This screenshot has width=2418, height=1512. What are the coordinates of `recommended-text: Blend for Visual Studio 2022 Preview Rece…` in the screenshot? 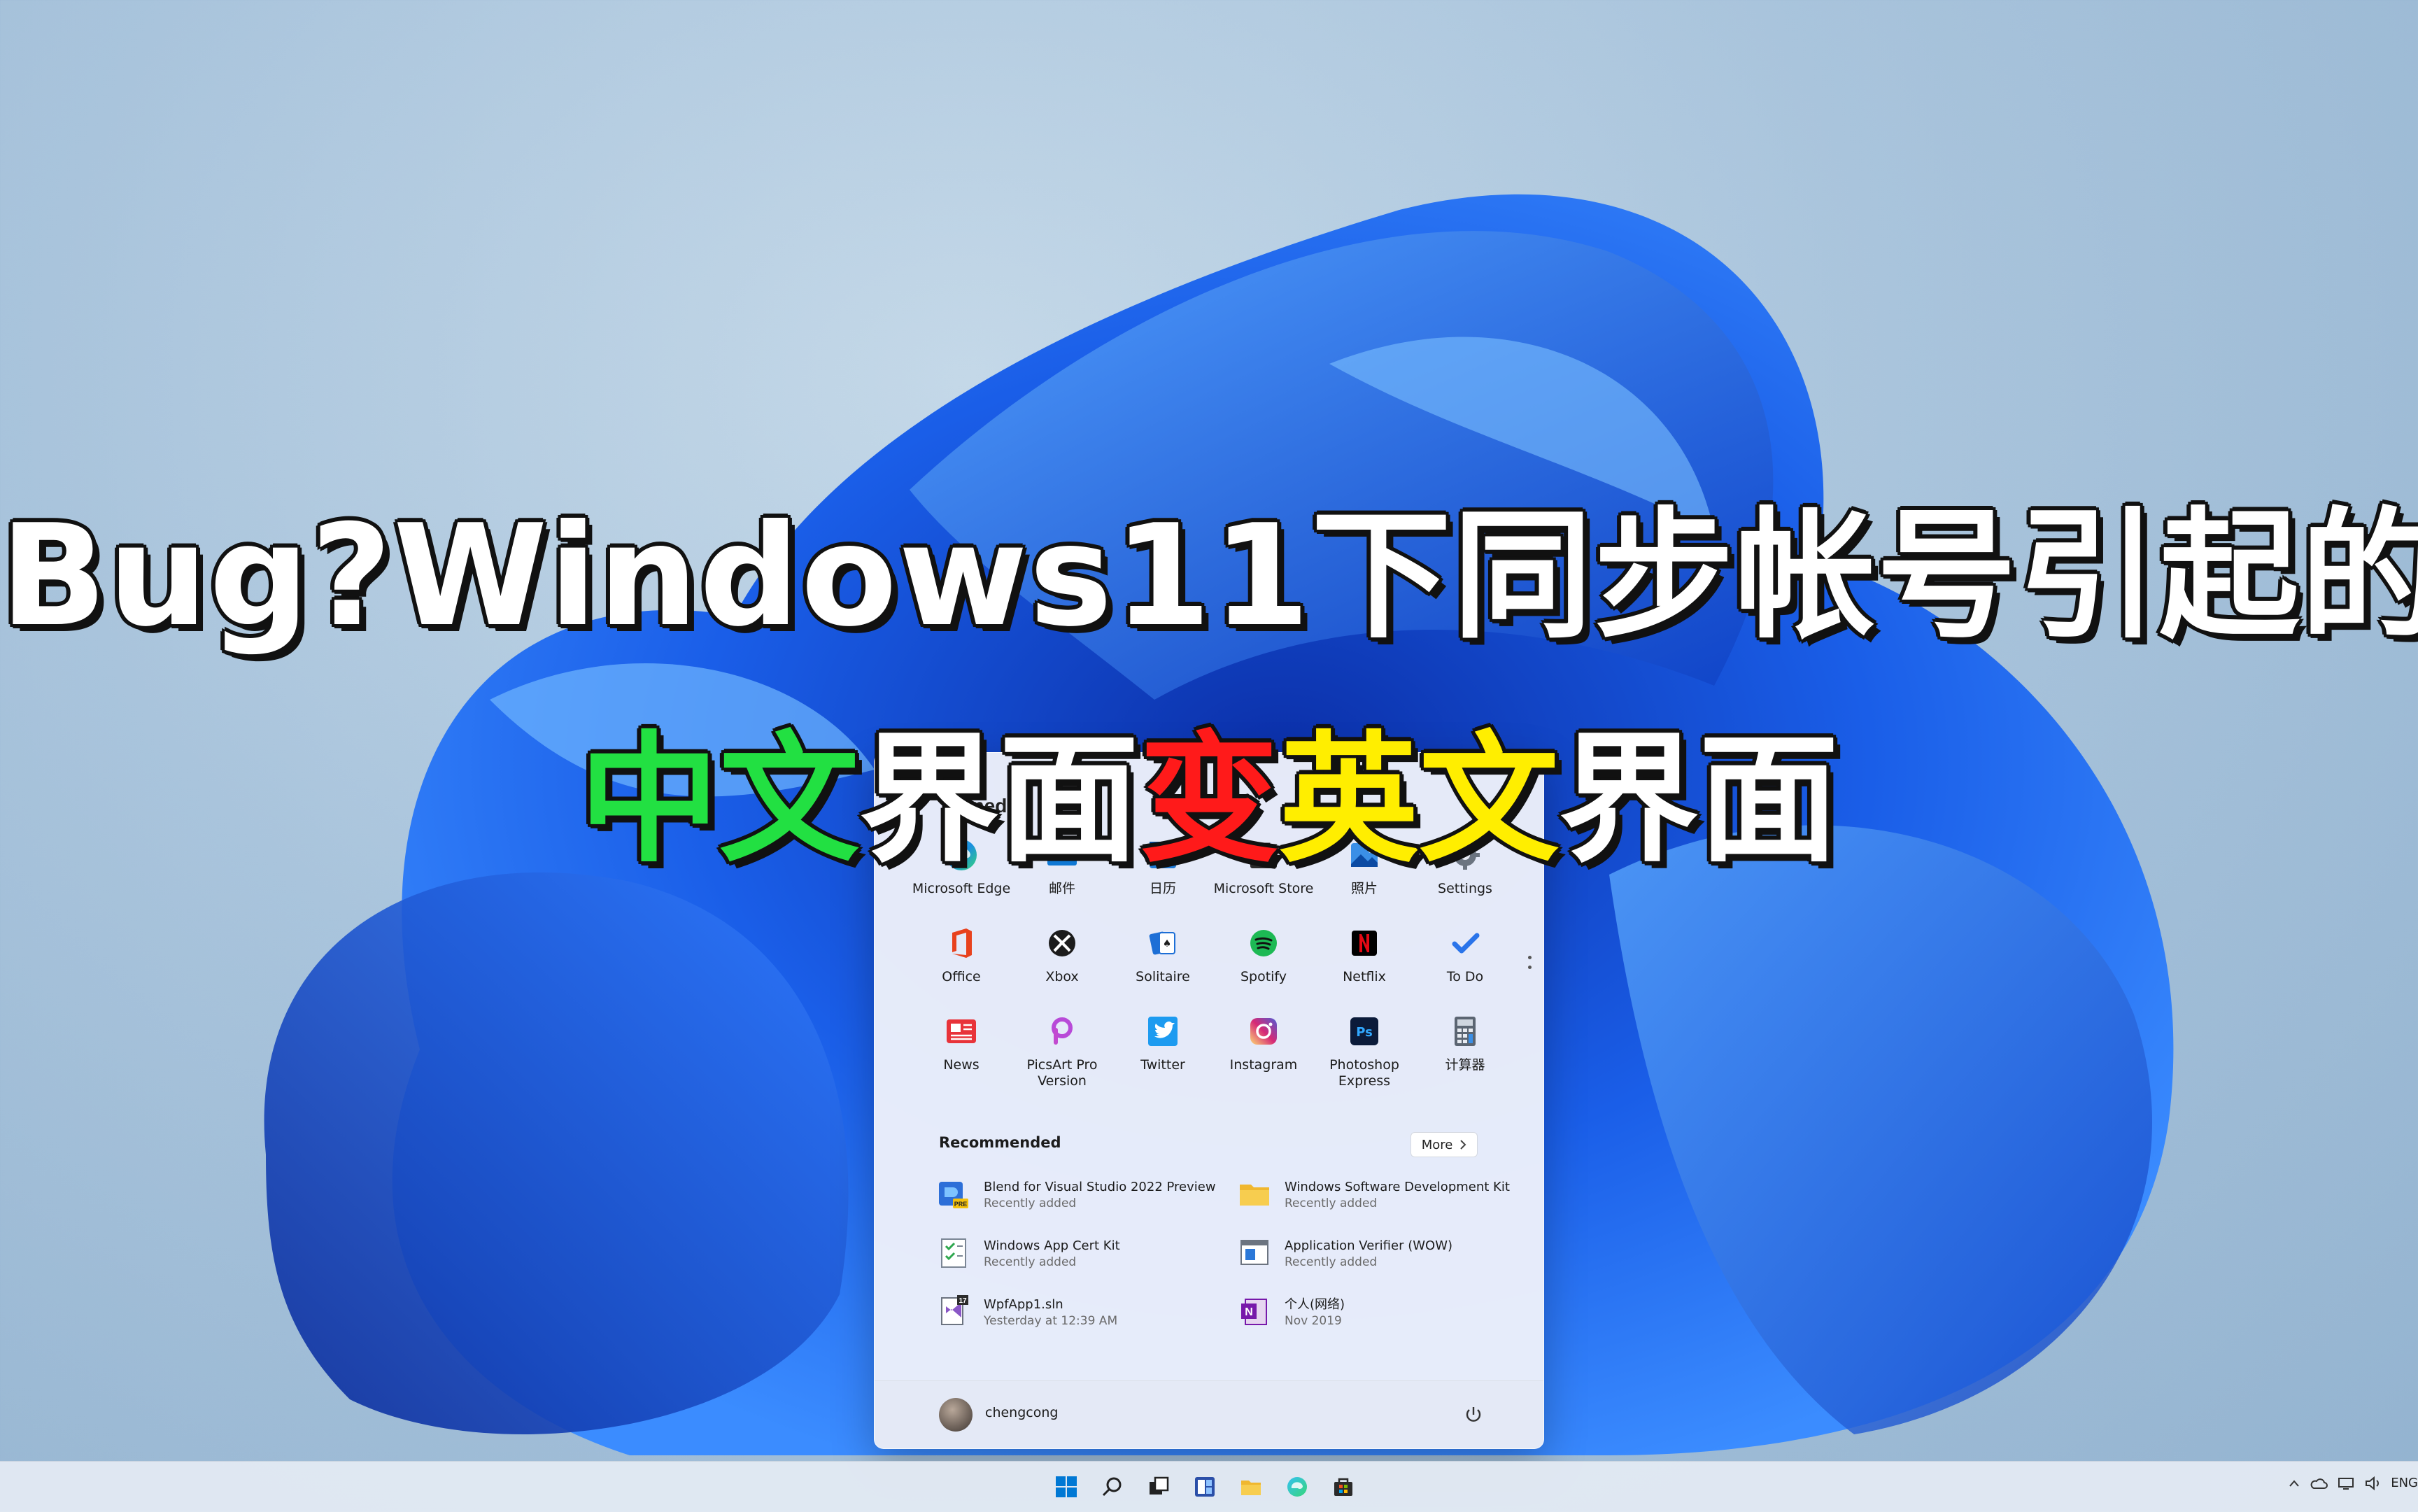 It's located at (1100, 1193).